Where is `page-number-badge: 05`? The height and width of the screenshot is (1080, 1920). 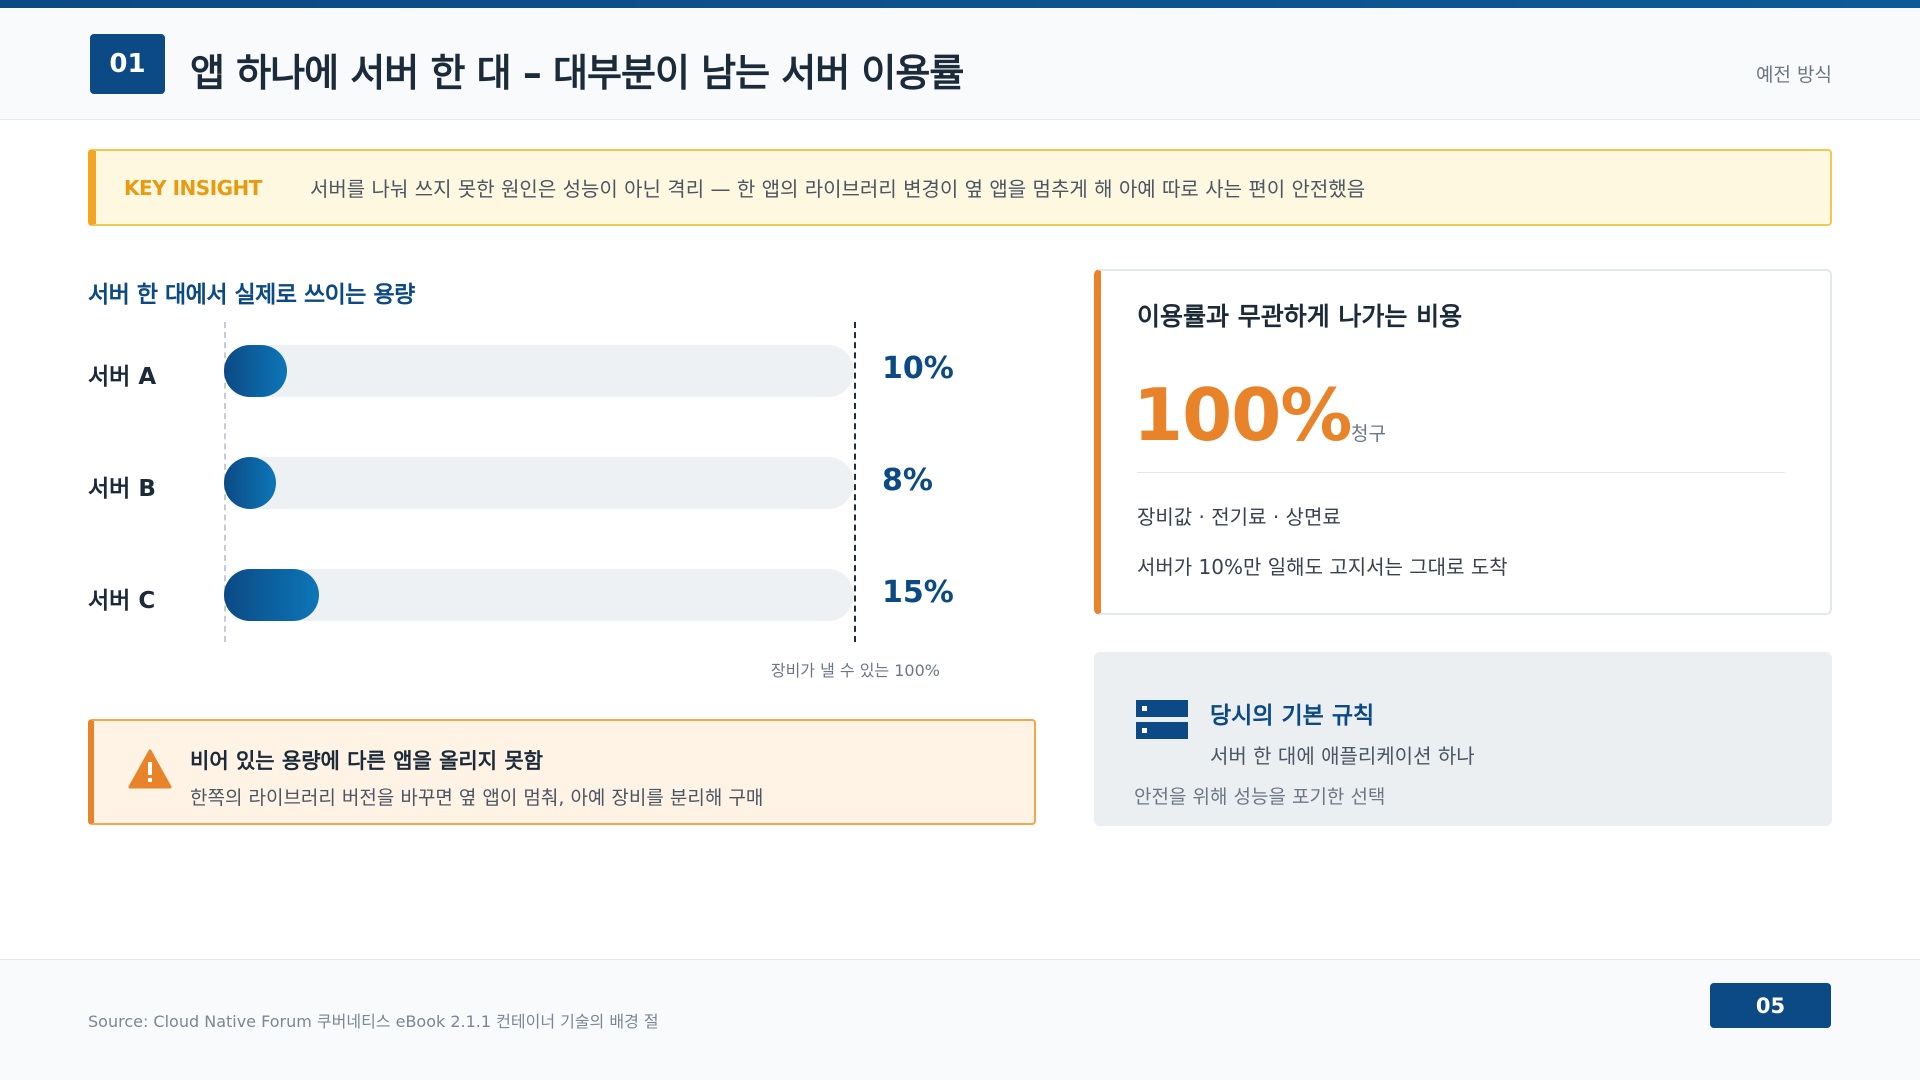 page-number-badge: 05 is located at coordinates (1770, 1005).